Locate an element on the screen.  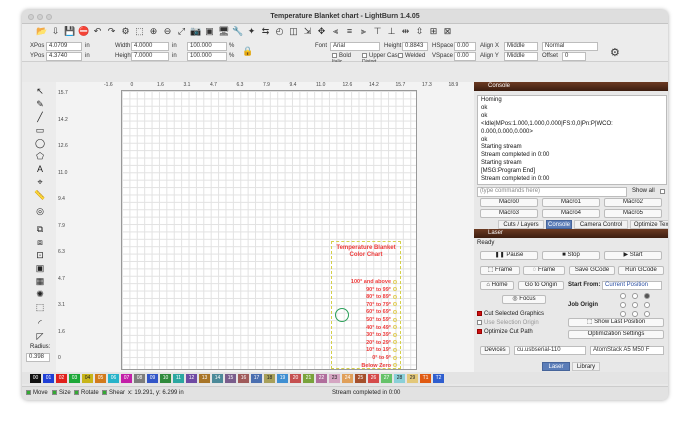
layer-color-01: 01 is located at coordinates (48, 378).